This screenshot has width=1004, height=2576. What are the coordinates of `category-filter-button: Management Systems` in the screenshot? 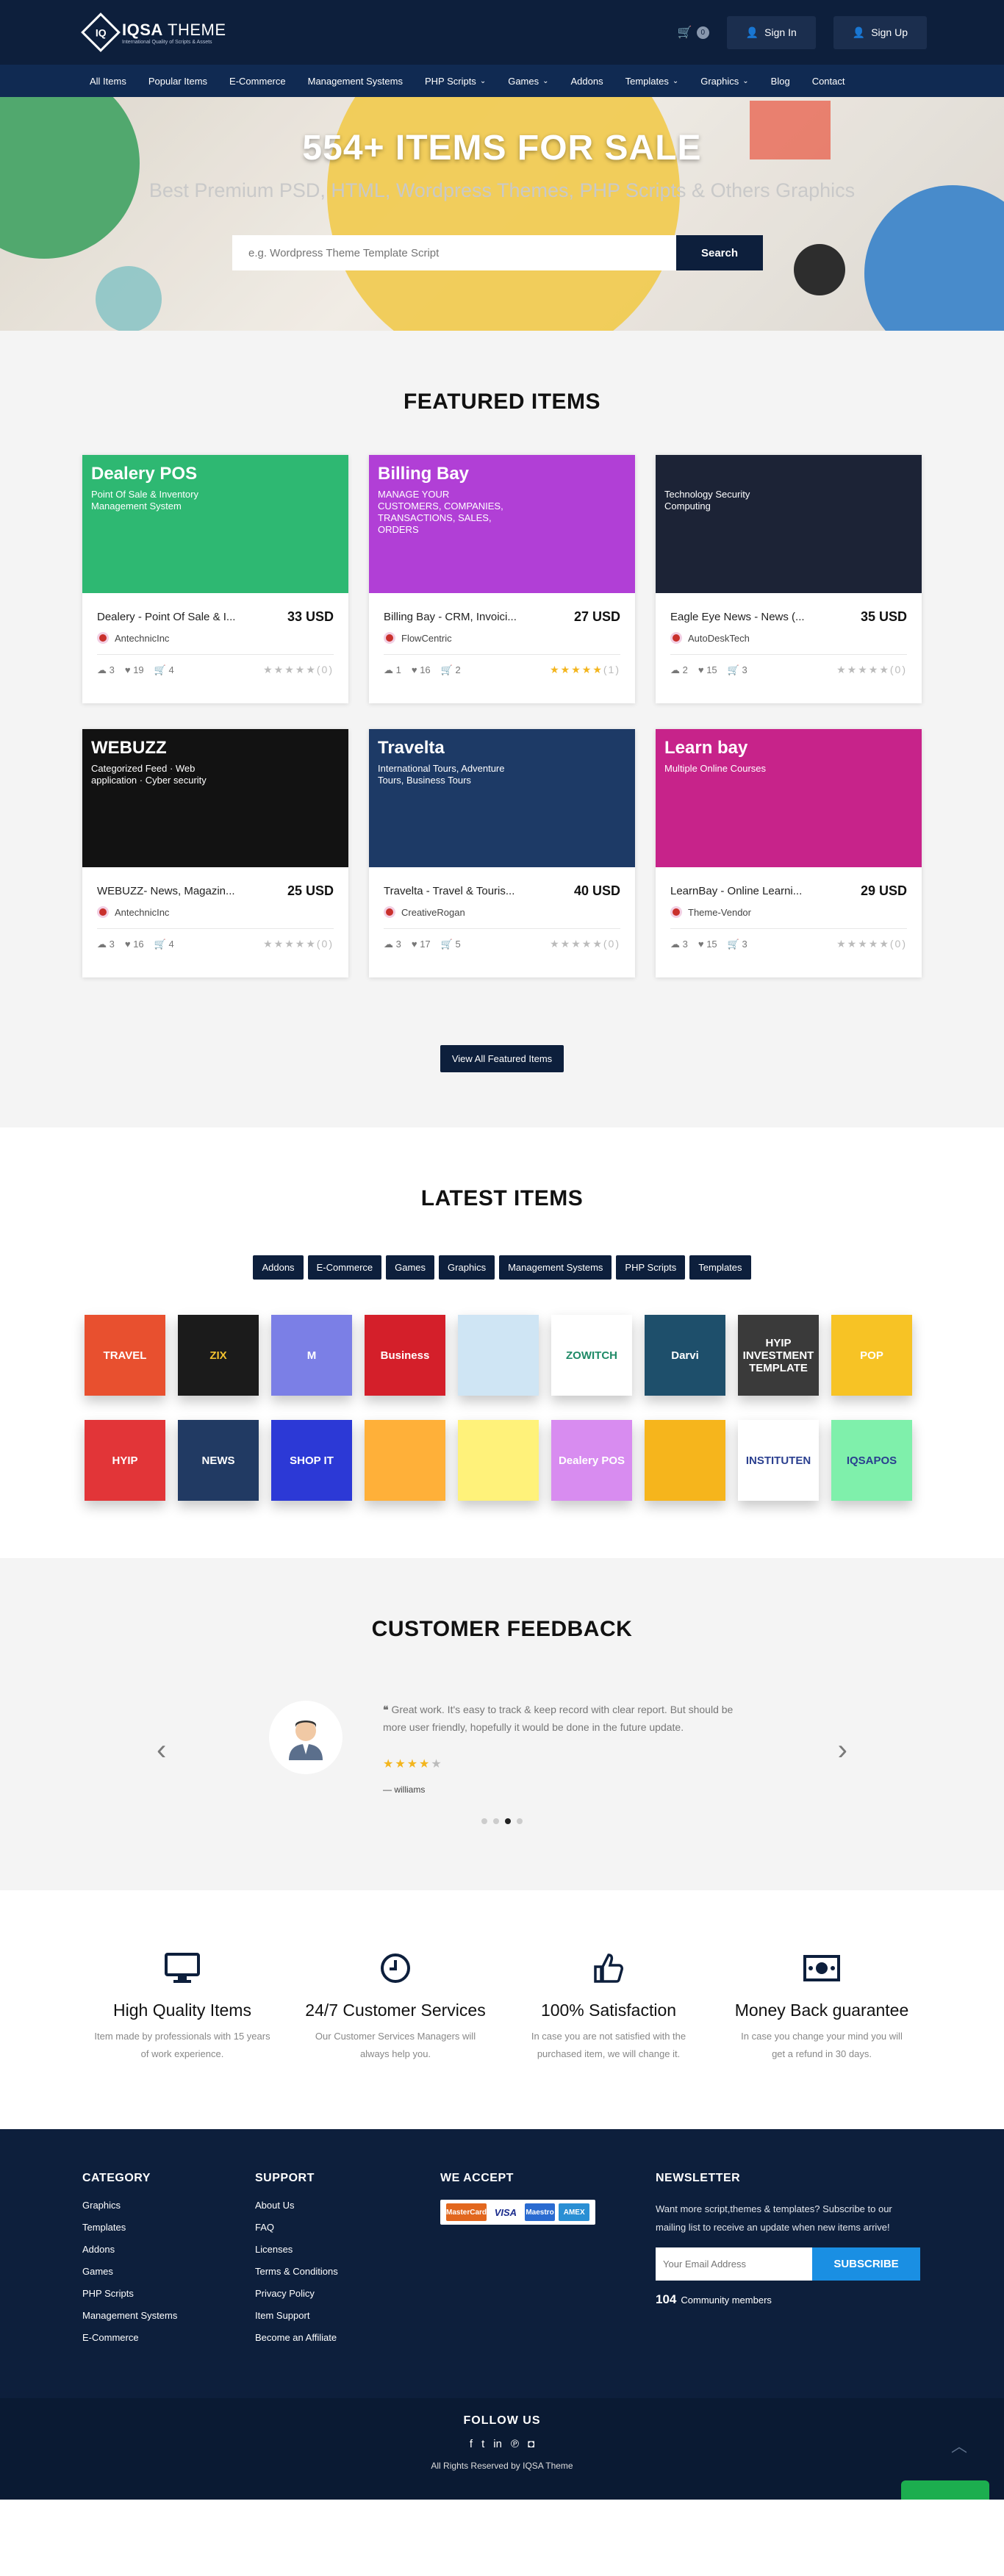 It's located at (555, 1267).